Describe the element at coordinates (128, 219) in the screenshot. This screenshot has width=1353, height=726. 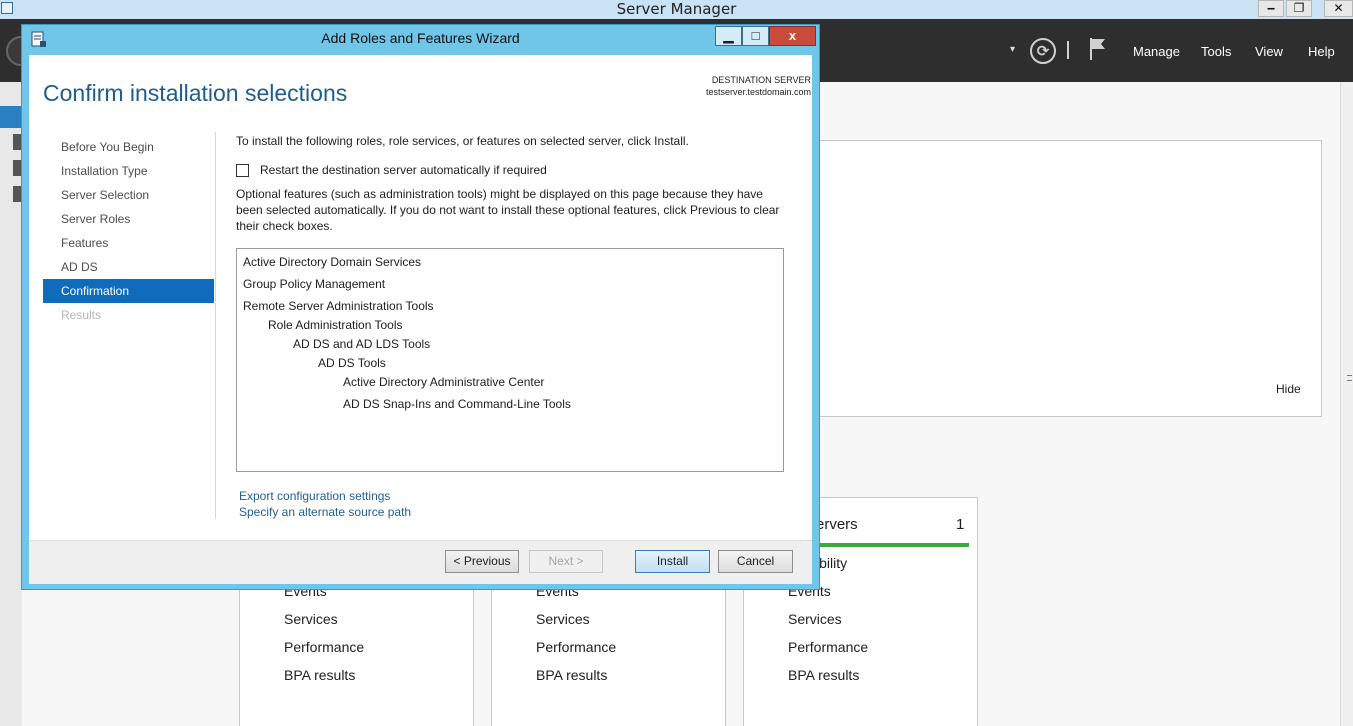
I see `step-server-roles: Server Roles` at that location.